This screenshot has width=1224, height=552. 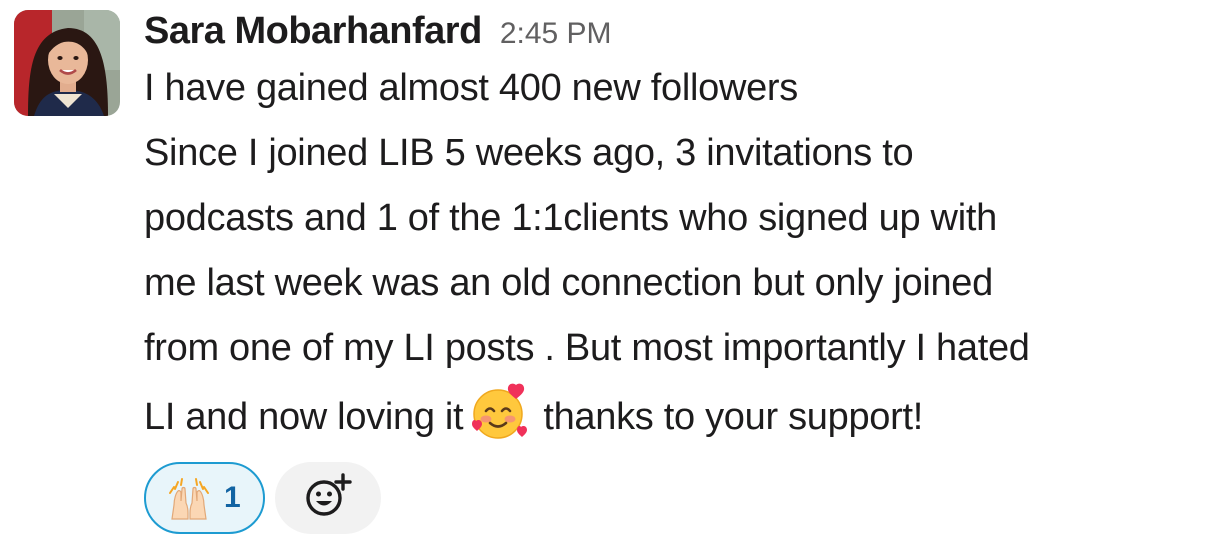 What do you see at coordinates (498, 412) in the screenshot?
I see `smiling-face-with-hearts-icon` at bounding box center [498, 412].